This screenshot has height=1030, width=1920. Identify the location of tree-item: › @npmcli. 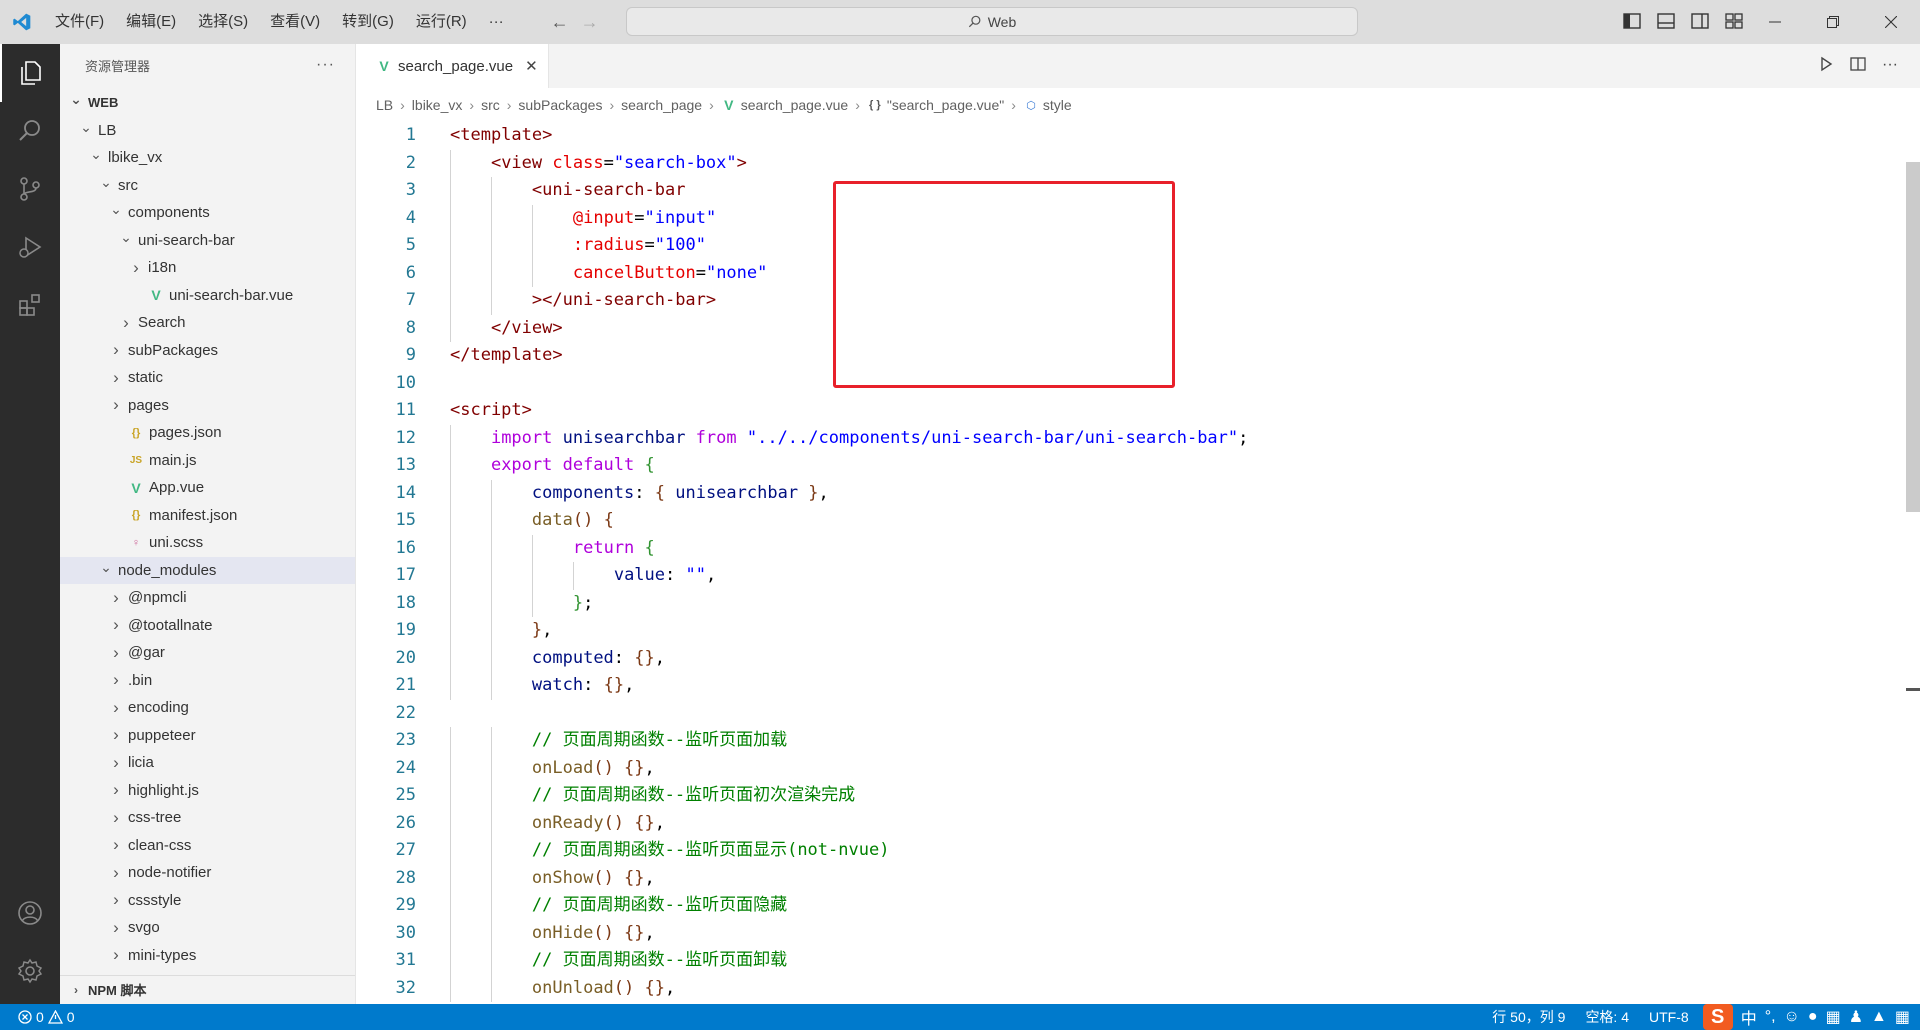
(207, 598).